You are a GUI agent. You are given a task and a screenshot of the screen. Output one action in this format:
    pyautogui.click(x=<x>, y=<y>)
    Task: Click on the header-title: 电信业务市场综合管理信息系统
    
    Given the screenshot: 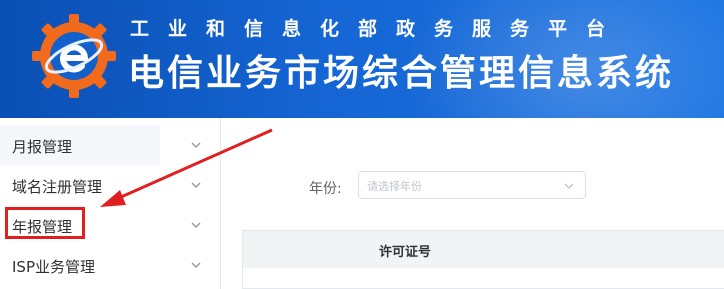 What is the action you would take?
    pyautogui.click(x=401, y=73)
    